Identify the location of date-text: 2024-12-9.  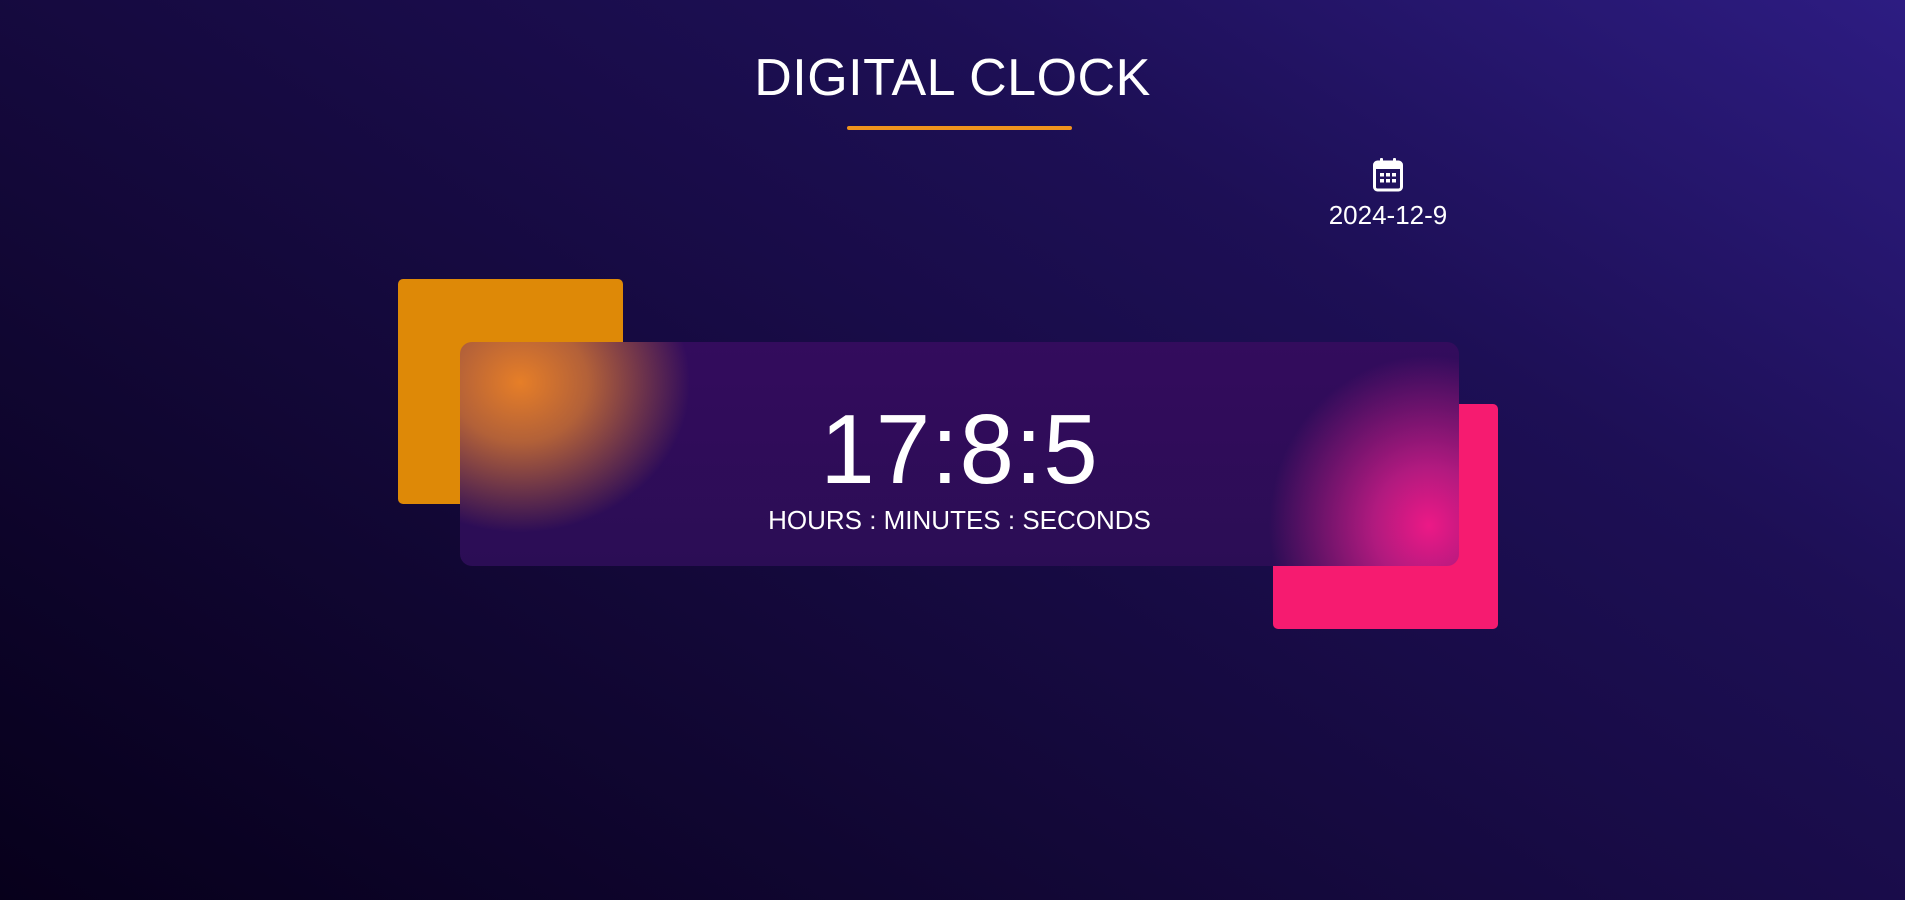
(1388, 215).